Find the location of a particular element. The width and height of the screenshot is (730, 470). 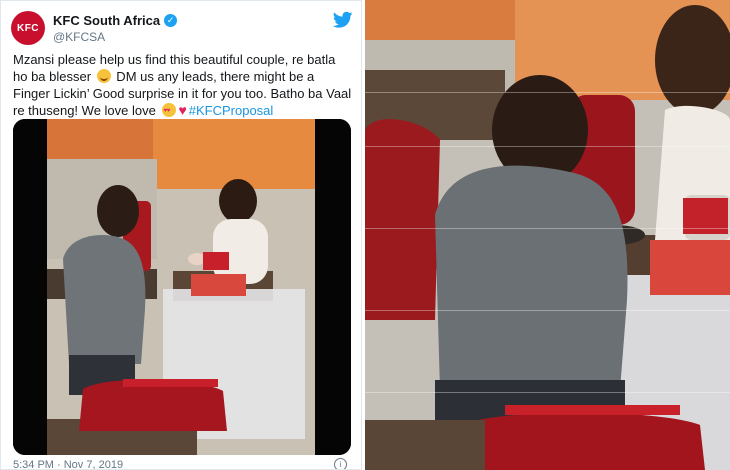

red-heart-icon: ♥ is located at coordinates (182, 110).